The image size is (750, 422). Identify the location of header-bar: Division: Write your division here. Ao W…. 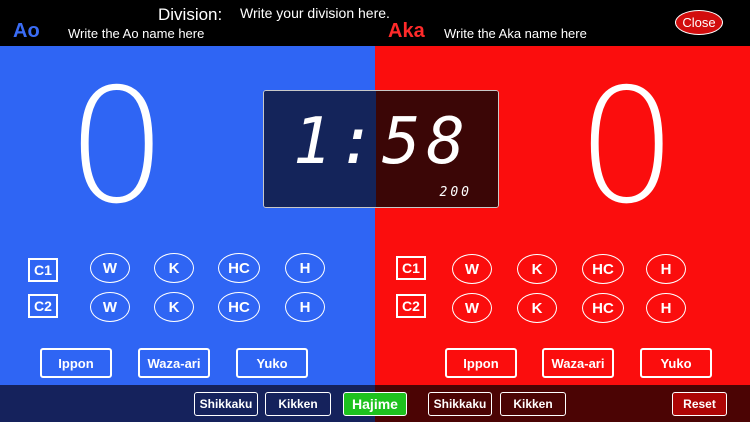
(375, 23).